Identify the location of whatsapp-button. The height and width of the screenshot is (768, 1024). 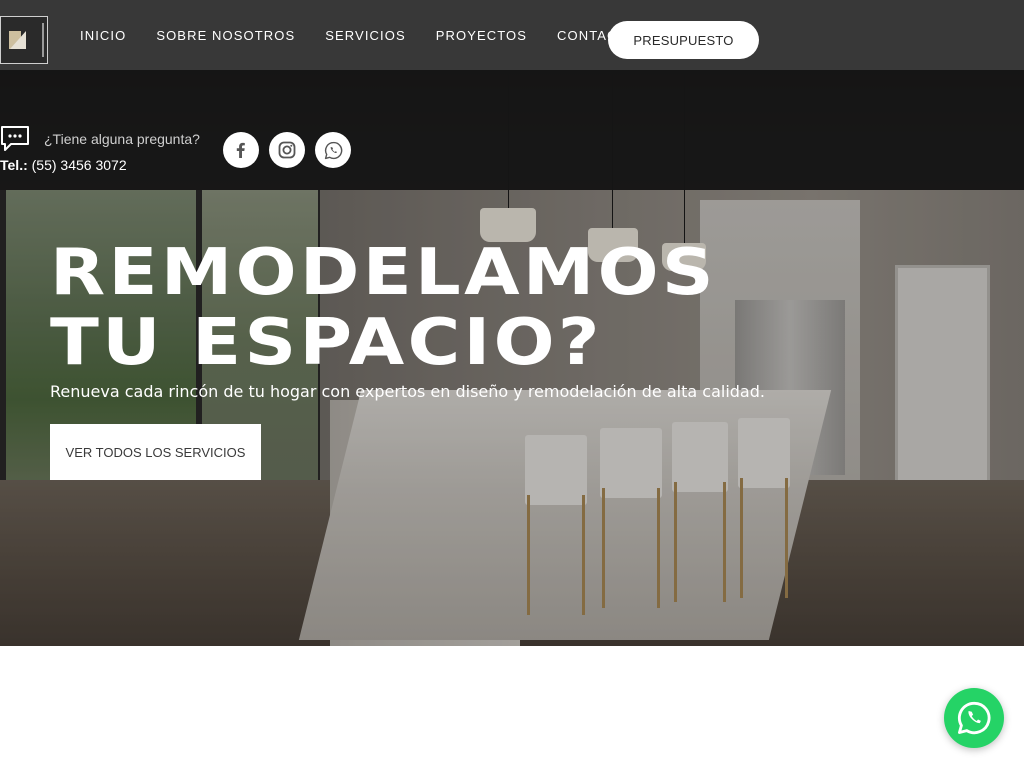
(333, 150).